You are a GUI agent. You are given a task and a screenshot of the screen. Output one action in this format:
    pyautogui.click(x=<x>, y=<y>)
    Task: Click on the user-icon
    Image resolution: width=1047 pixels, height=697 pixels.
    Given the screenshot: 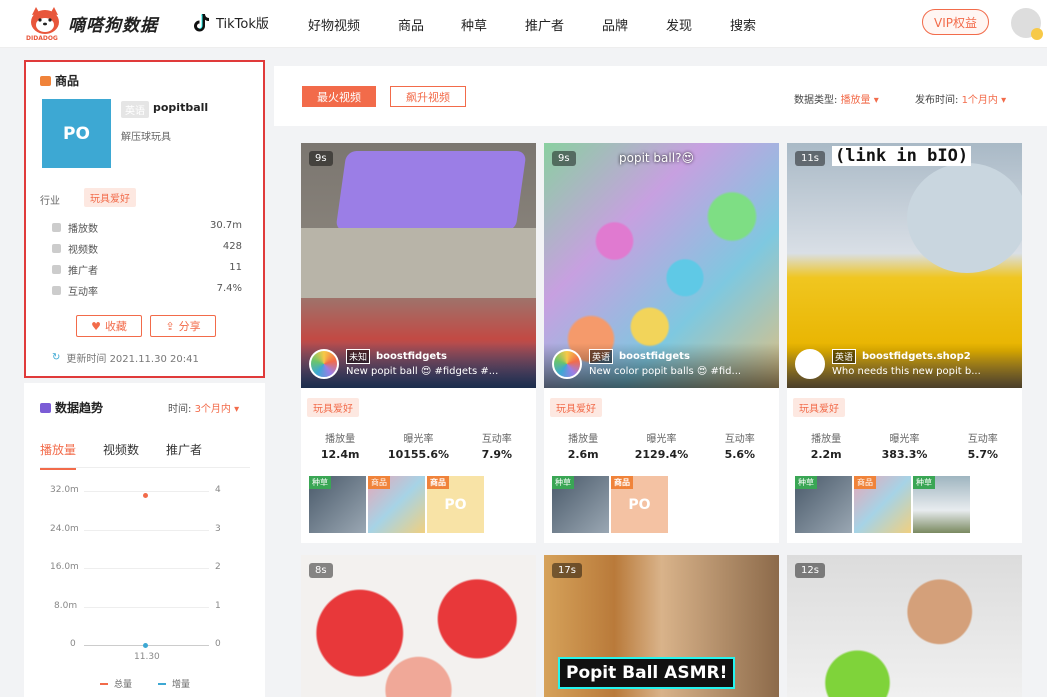 What is the action you would take?
    pyautogui.click(x=56, y=269)
    